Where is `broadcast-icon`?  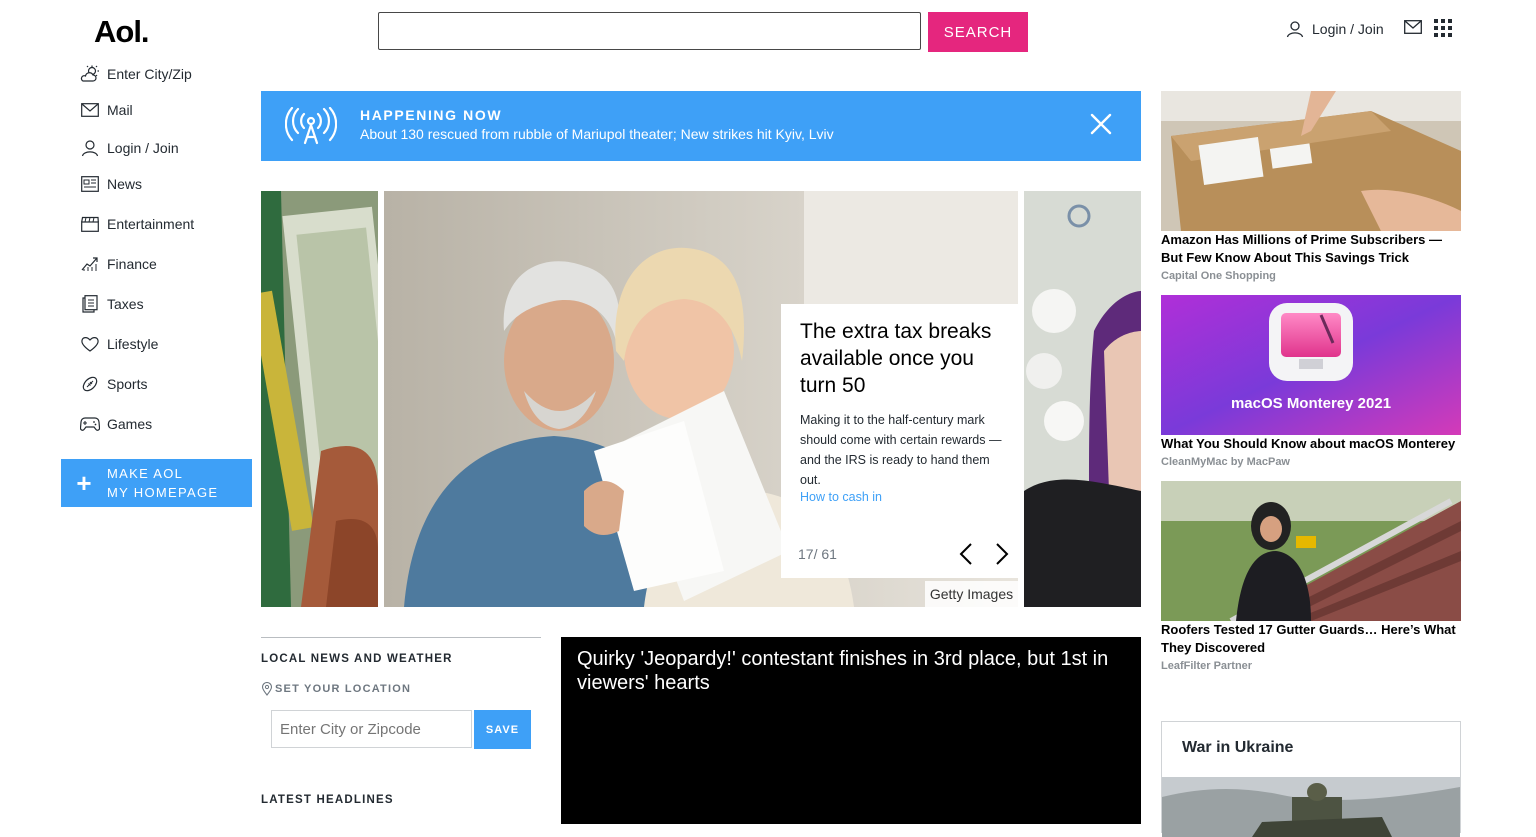
broadcast-icon is located at coordinates (311, 128).